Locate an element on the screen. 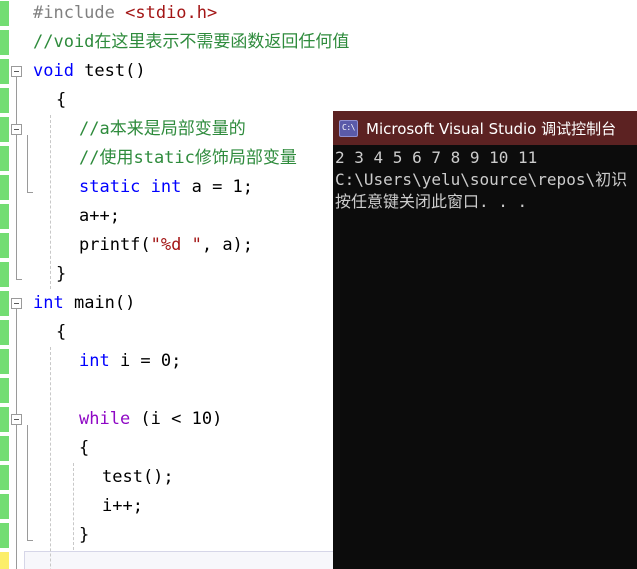  code-line: //使用static修饰局部变量 is located at coordinates (188, 158).